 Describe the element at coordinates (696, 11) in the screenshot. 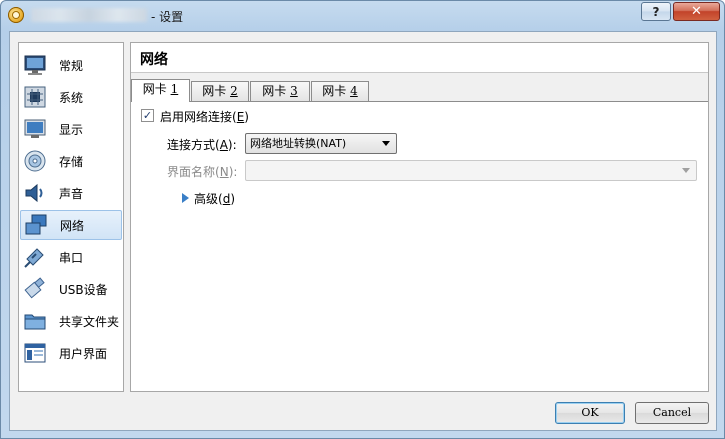

I see `close-button: ✕` at that location.